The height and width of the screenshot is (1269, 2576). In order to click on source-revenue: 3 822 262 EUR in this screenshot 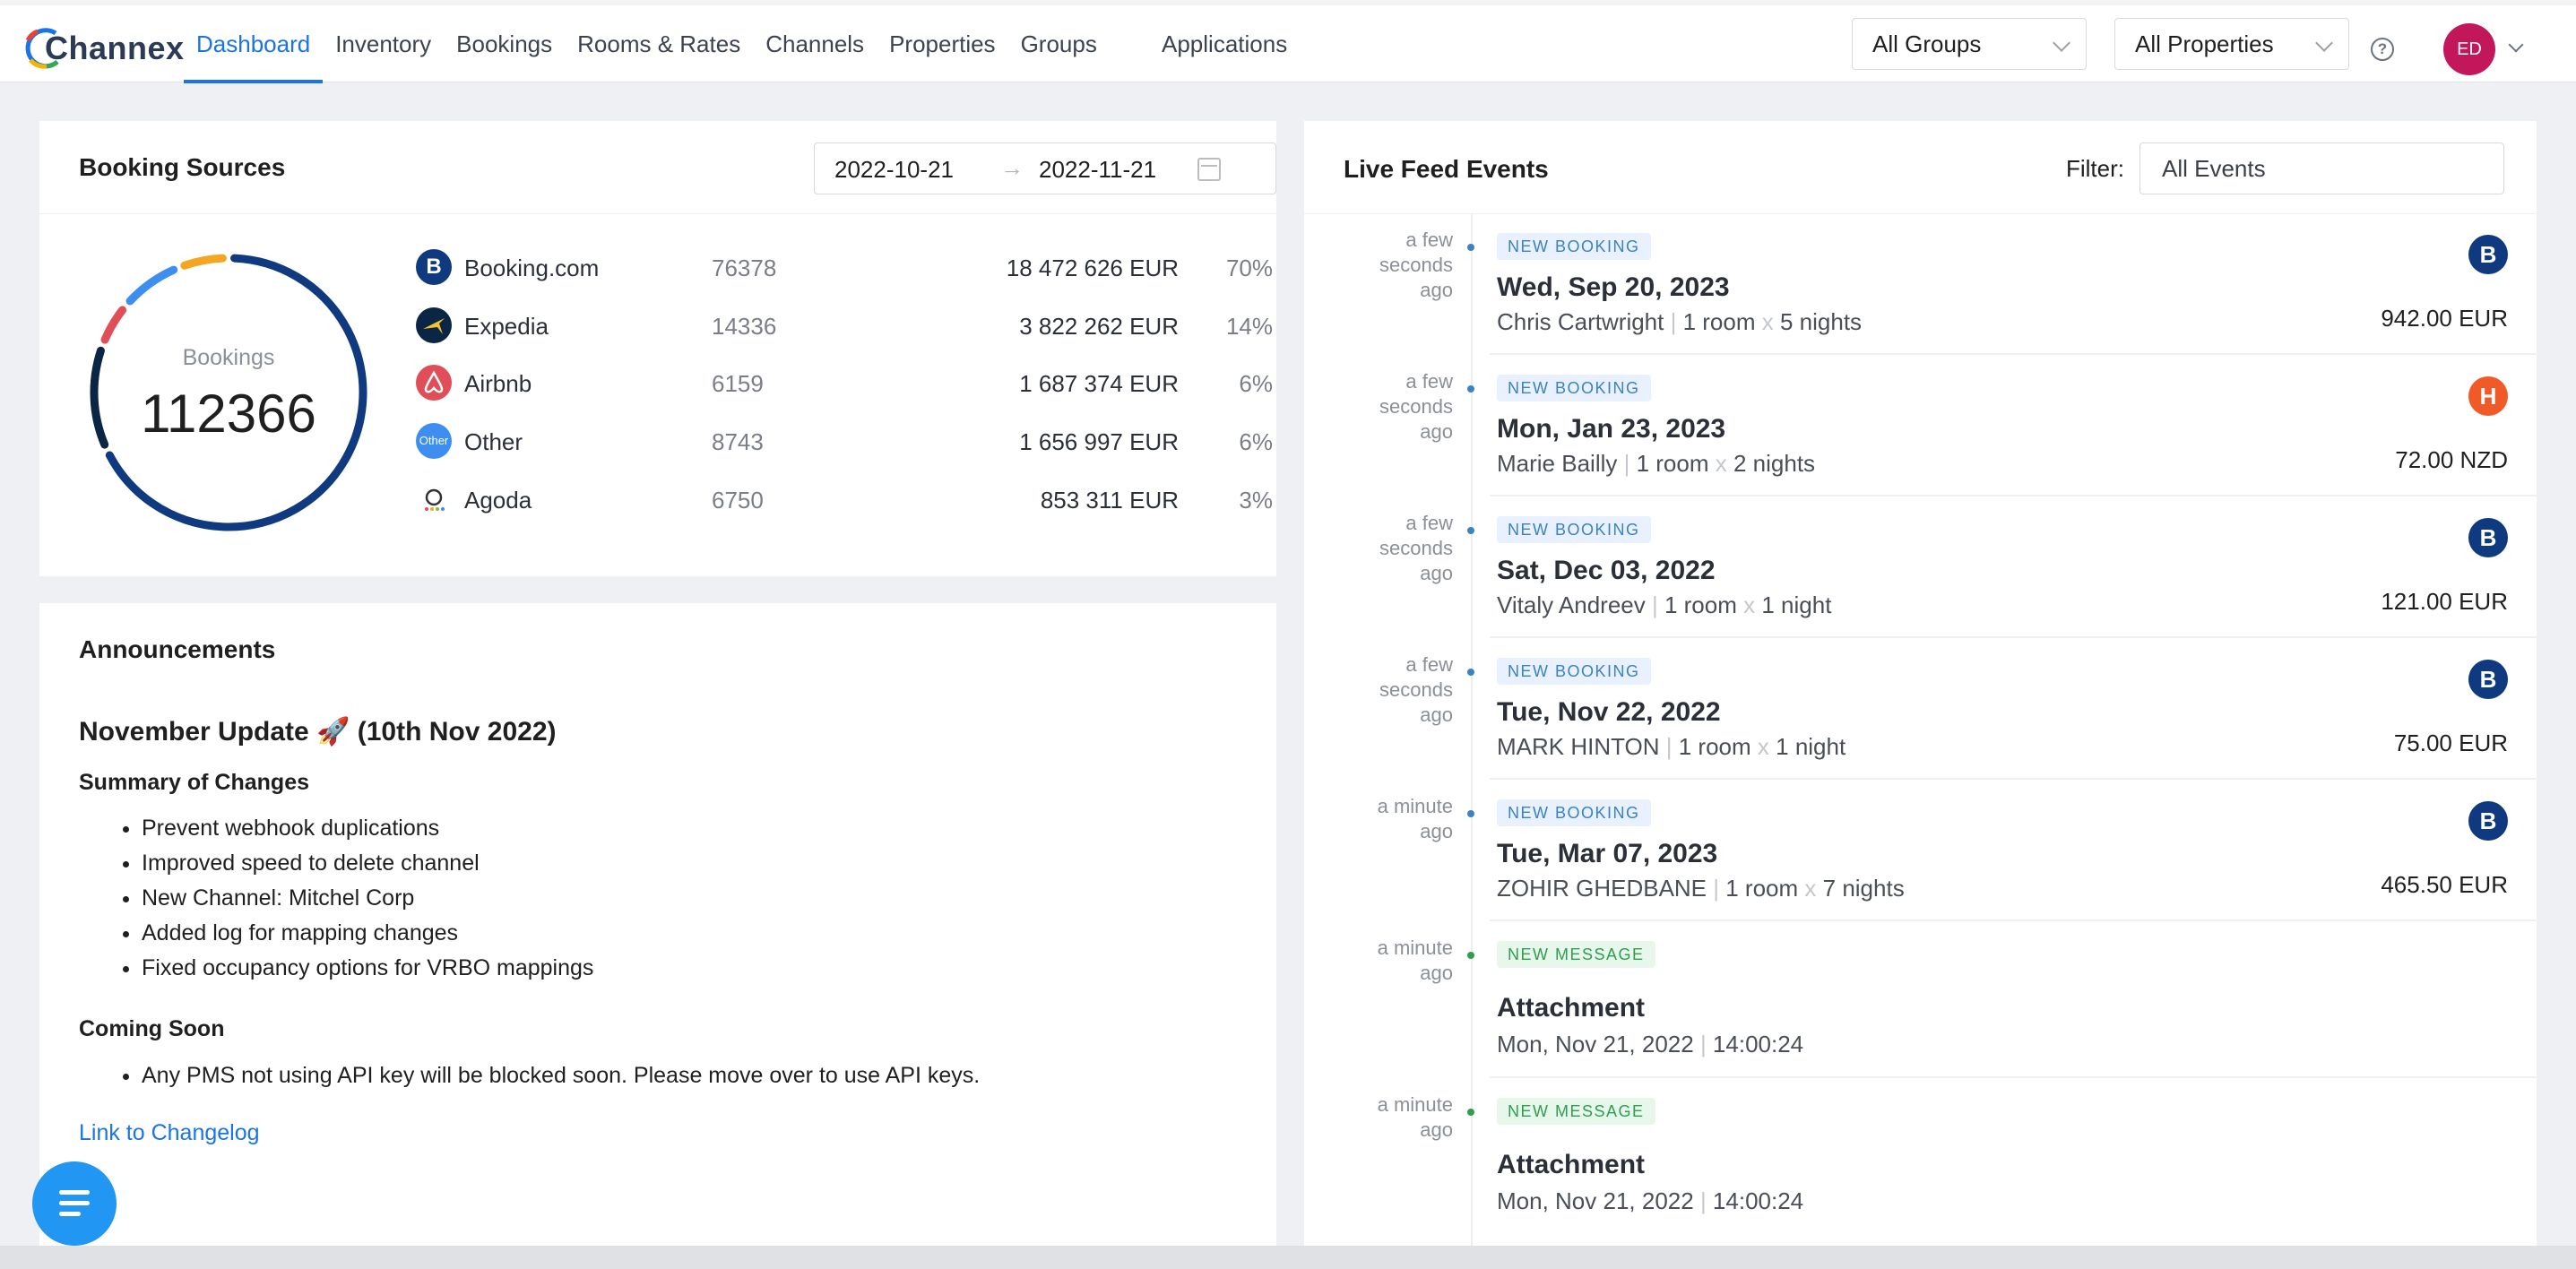, I will do `click(1099, 327)`.